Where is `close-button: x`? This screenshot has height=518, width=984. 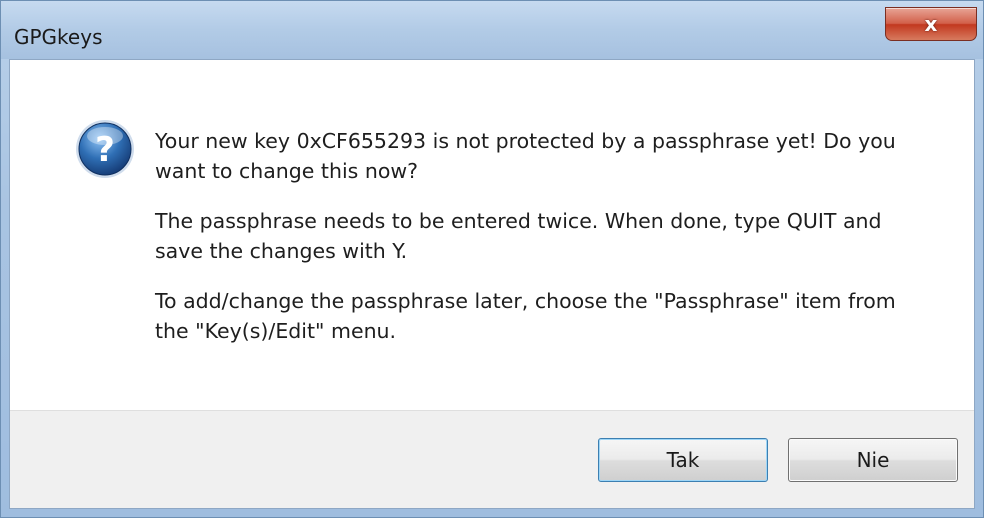 close-button: x is located at coordinates (931, 24).